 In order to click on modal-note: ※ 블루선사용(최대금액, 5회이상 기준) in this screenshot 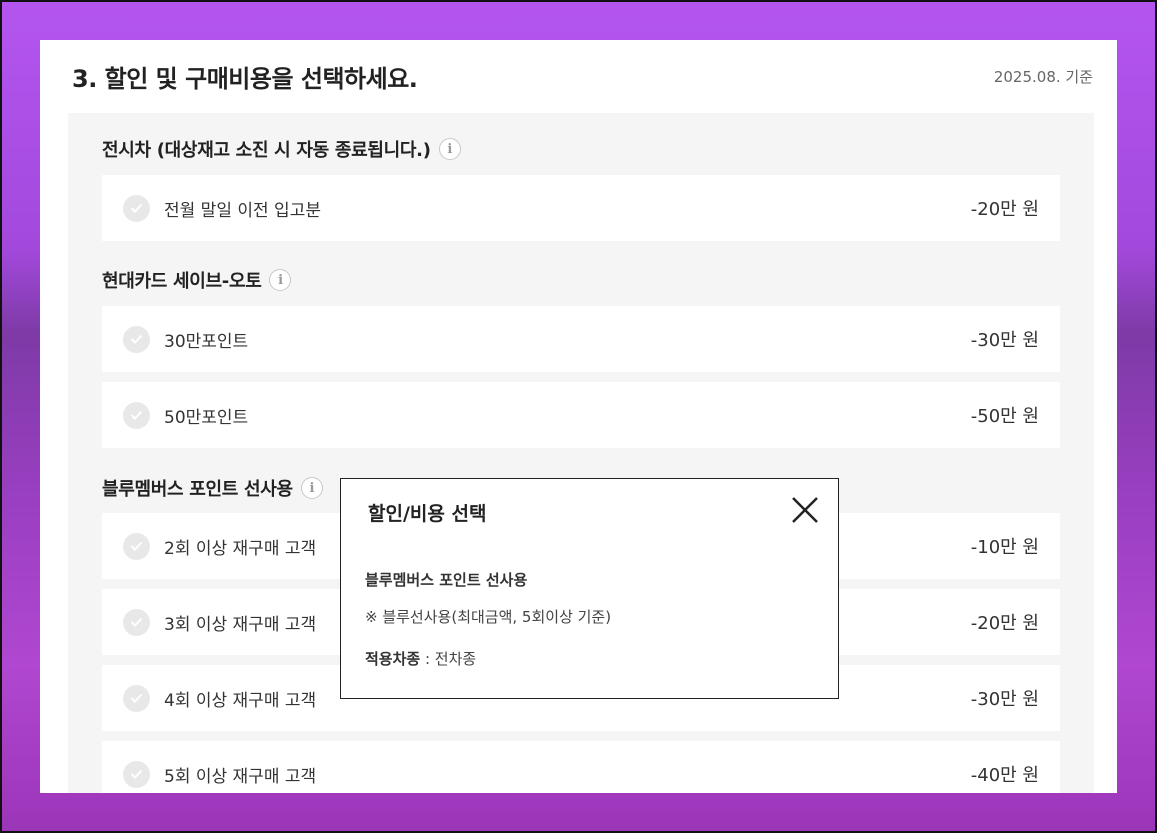, I will do `click(488, 617)`.